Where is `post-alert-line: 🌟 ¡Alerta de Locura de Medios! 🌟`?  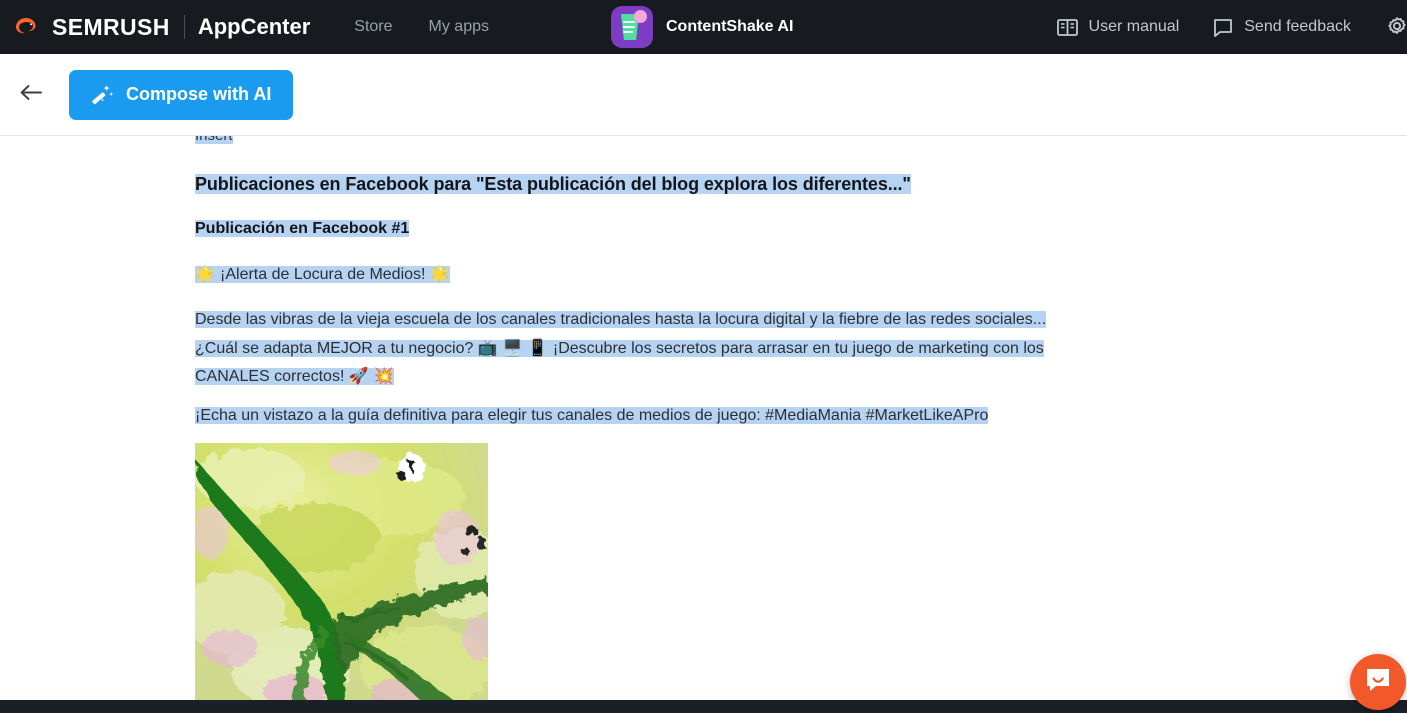 post-alert-line: 🌟 ¡Alerta de Locura de Medios! 🌟 is located at coordinates (322, 274).